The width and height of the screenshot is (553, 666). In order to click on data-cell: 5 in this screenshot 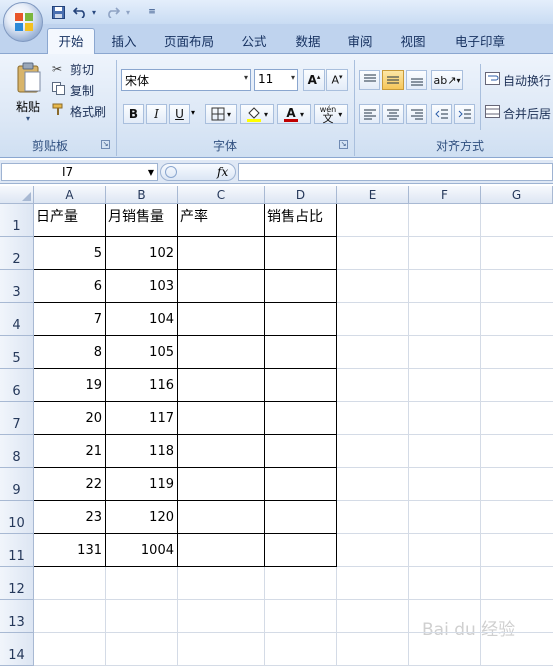, I will do `click(69, 253)`.